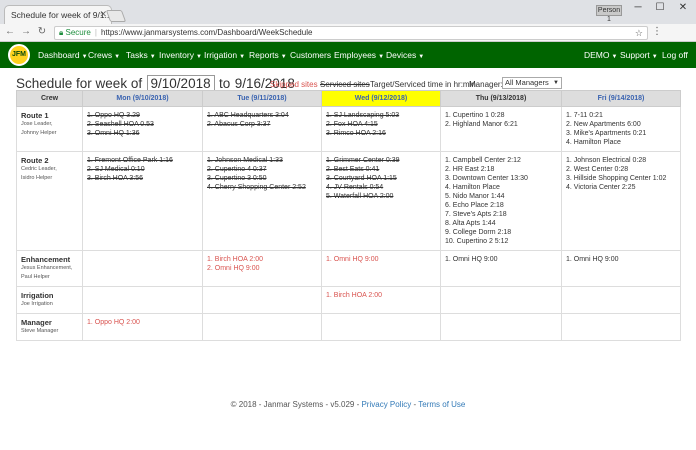 This screenshot has width=696, height=450. I want to click on window-close-icon: ✕, so click(683, 7).